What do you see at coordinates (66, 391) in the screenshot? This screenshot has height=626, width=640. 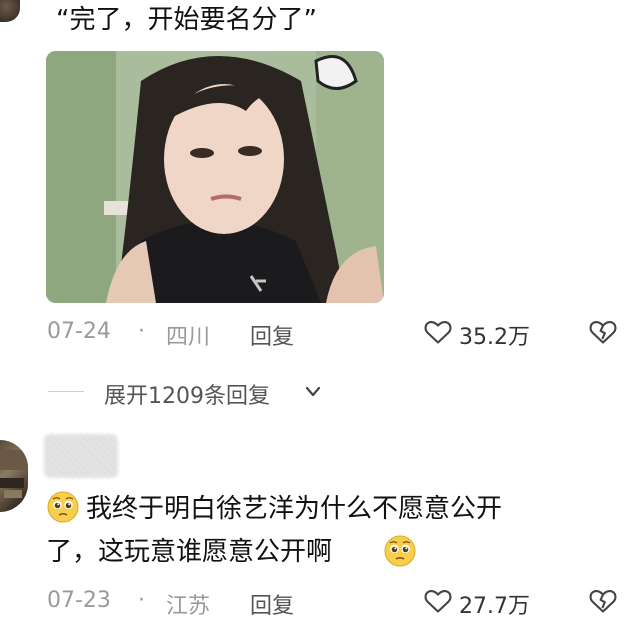 I see `replies-divider` at bounding box center [66, 391].